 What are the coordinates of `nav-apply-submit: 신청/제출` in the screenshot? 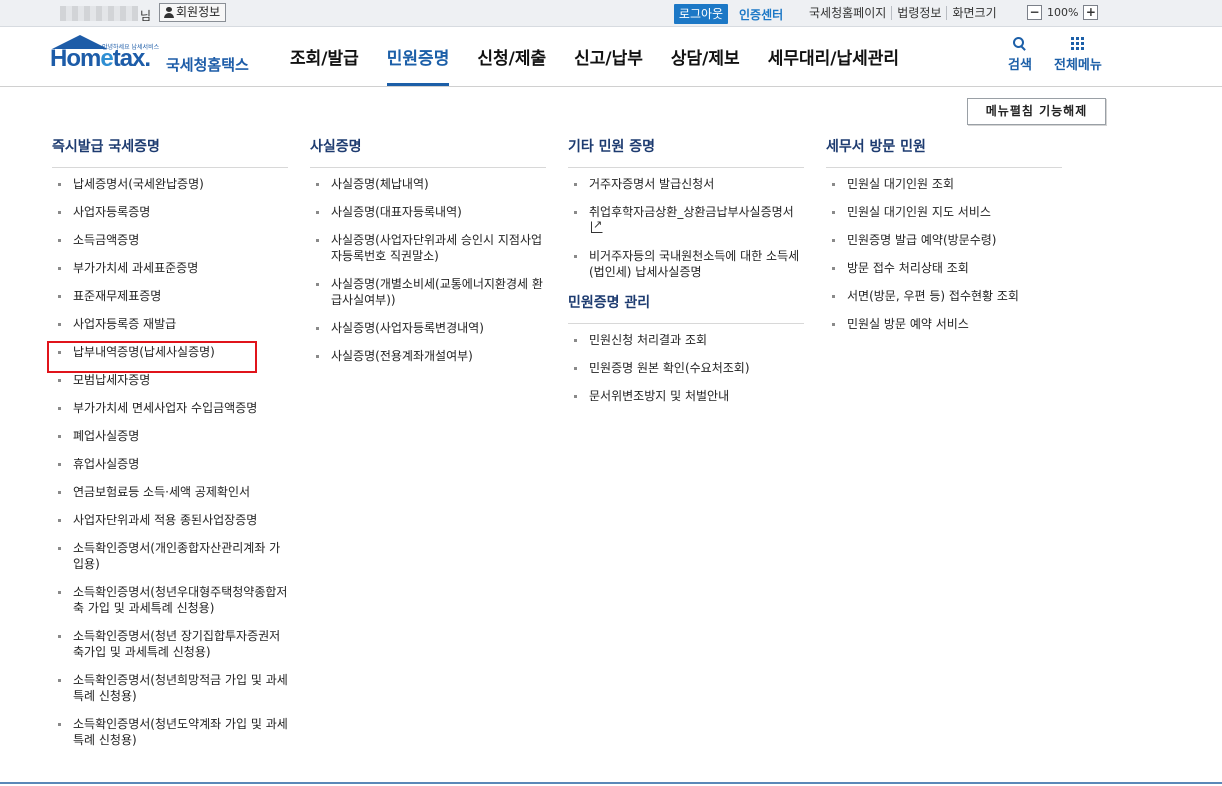 It's located at (511, 57).